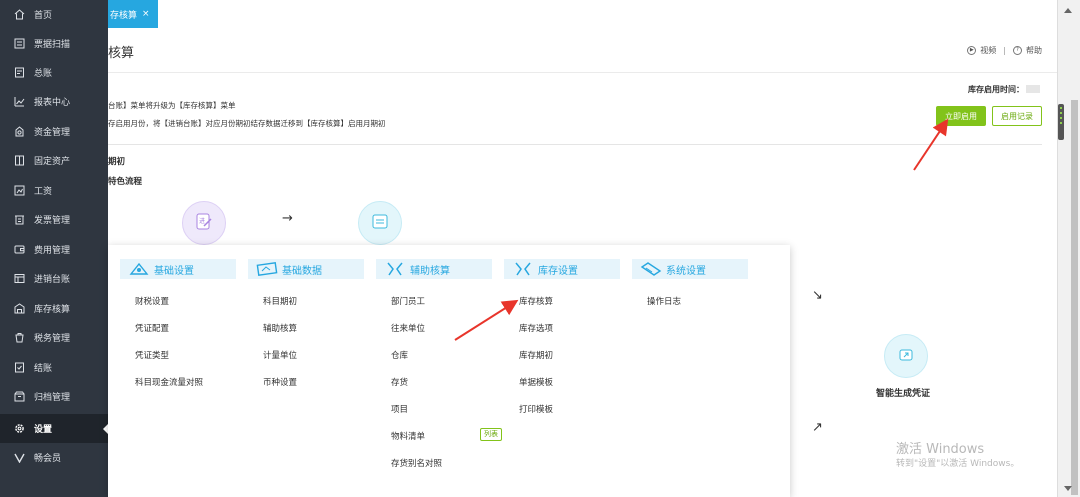 The height and width of the screenshot is (497, 1080). I want to click on sidebar-item-label: 固定资产, so click(52, 162).